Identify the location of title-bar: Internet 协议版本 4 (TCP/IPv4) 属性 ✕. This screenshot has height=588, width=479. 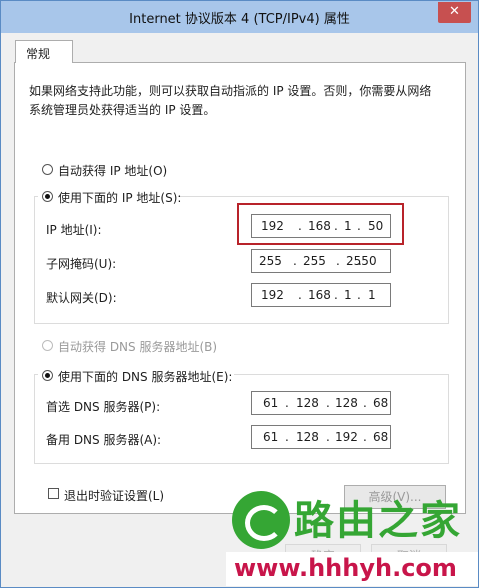
(239, 17).